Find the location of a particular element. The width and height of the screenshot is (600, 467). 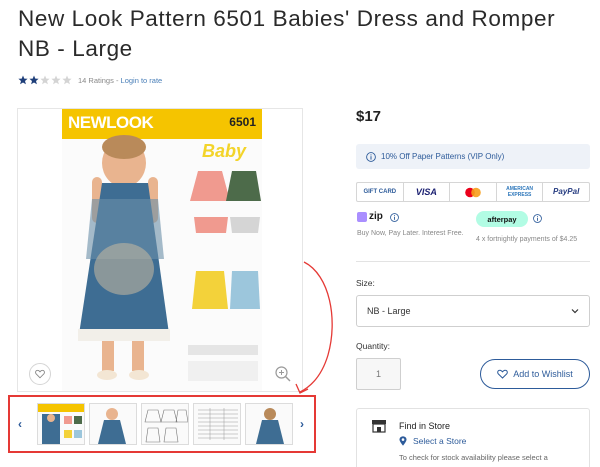

thumbnail-carousel: ‹ › is located at coordinates (162, 424).